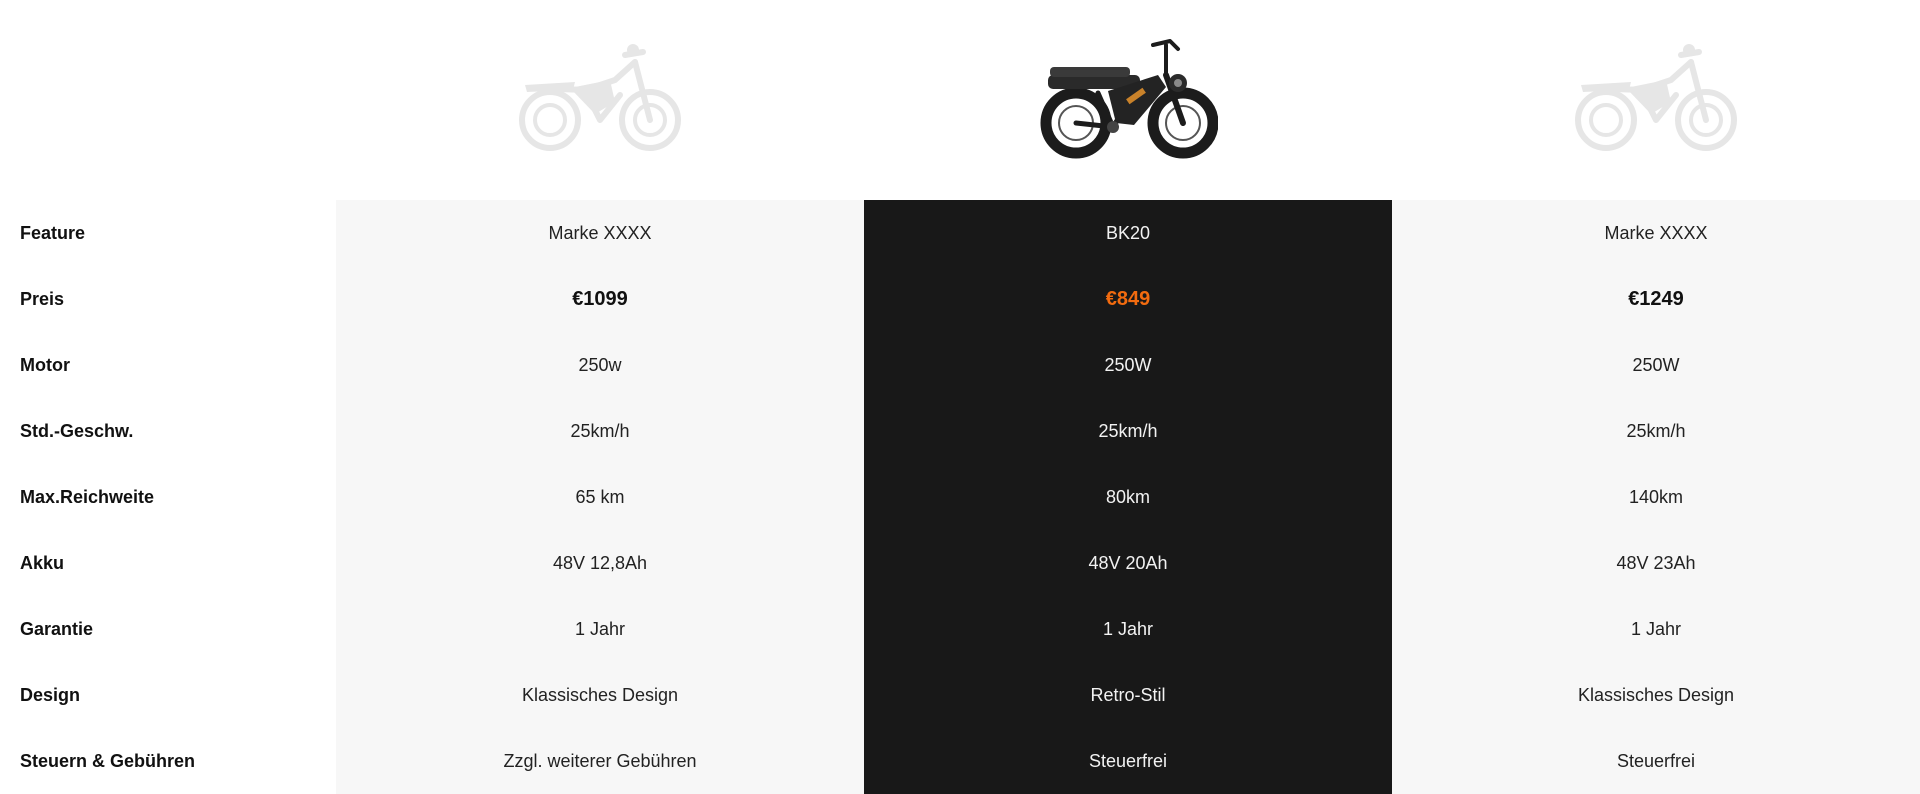  What do you see at coordinates (1128, 364) in the screenshot?
I see `featured-value: 250W` at bounding box center [1128, 364].